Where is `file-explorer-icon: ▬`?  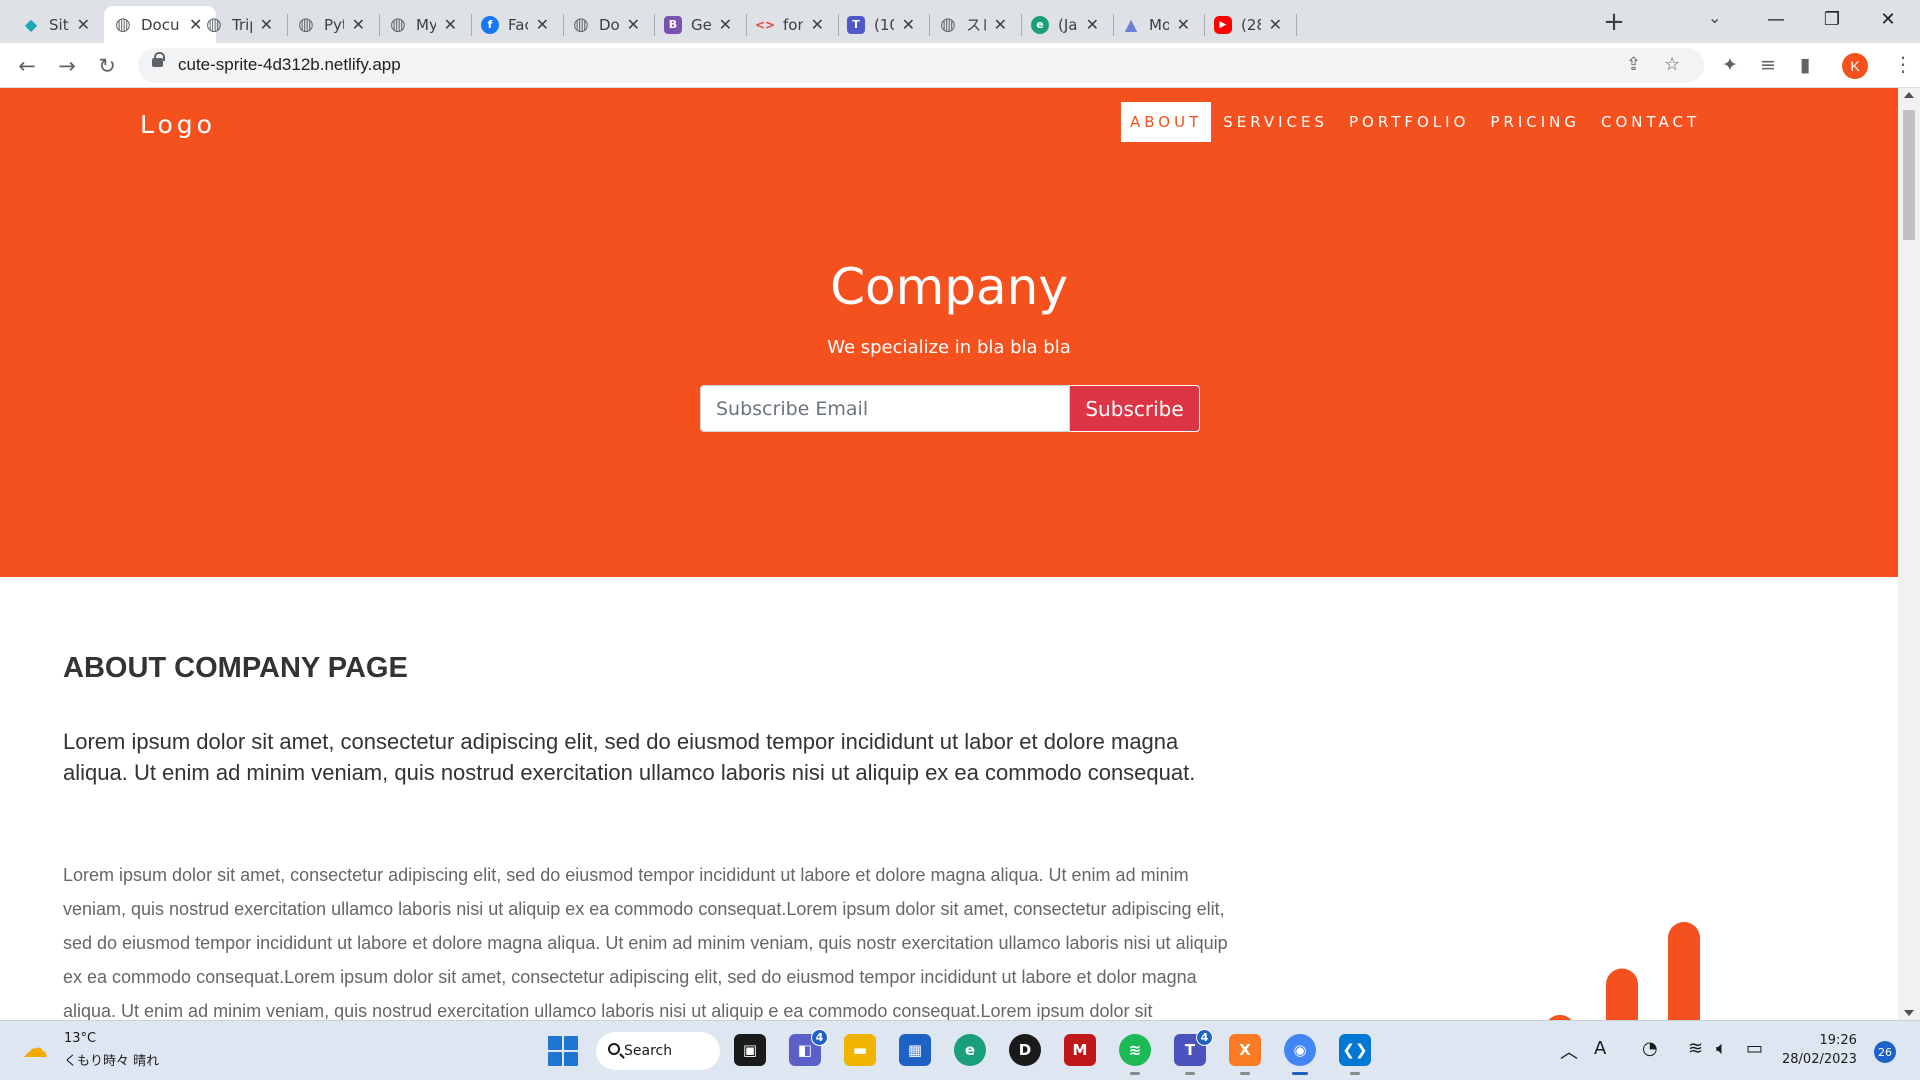
file-explorer-icon: ▬ is located at coordinates (860, 1050).